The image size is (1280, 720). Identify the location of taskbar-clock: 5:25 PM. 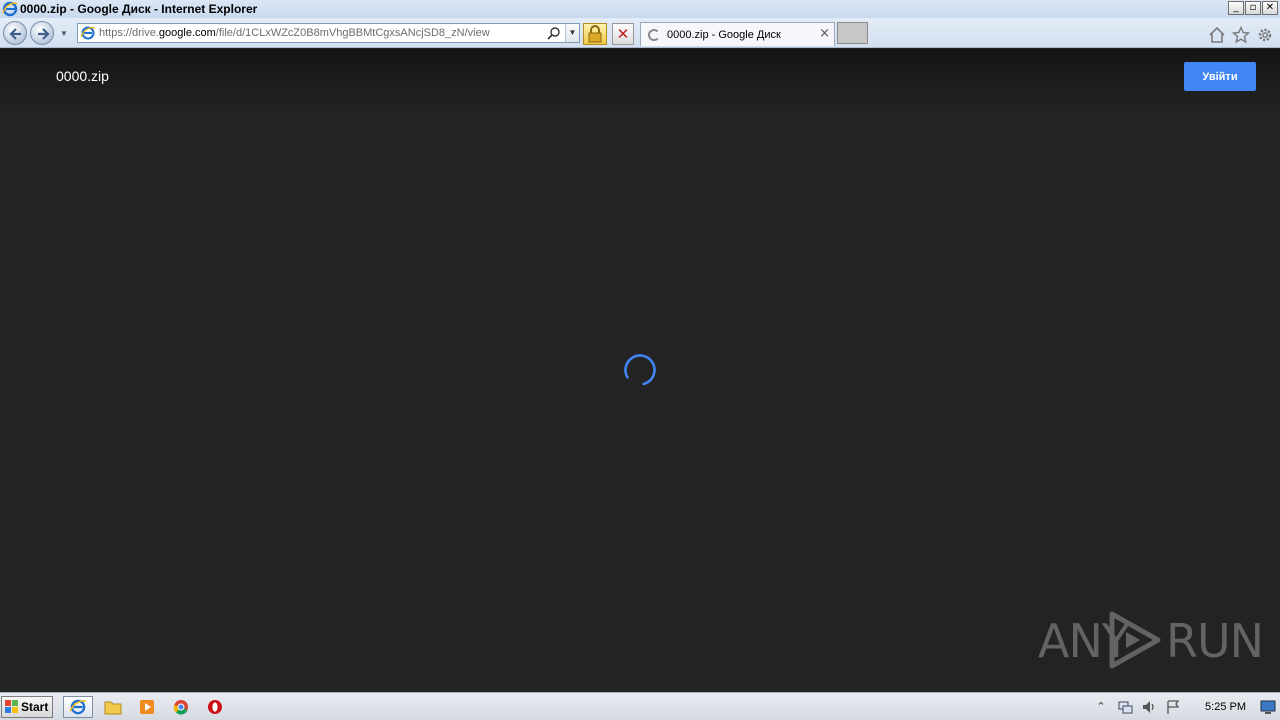
(1225, 707).